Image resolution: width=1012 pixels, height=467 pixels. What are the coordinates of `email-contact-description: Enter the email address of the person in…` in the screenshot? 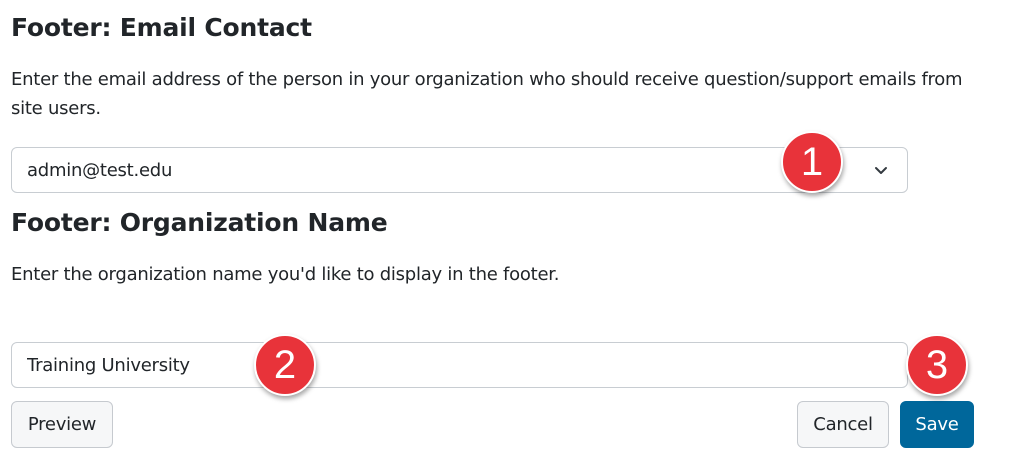 It's located at (487, 94).